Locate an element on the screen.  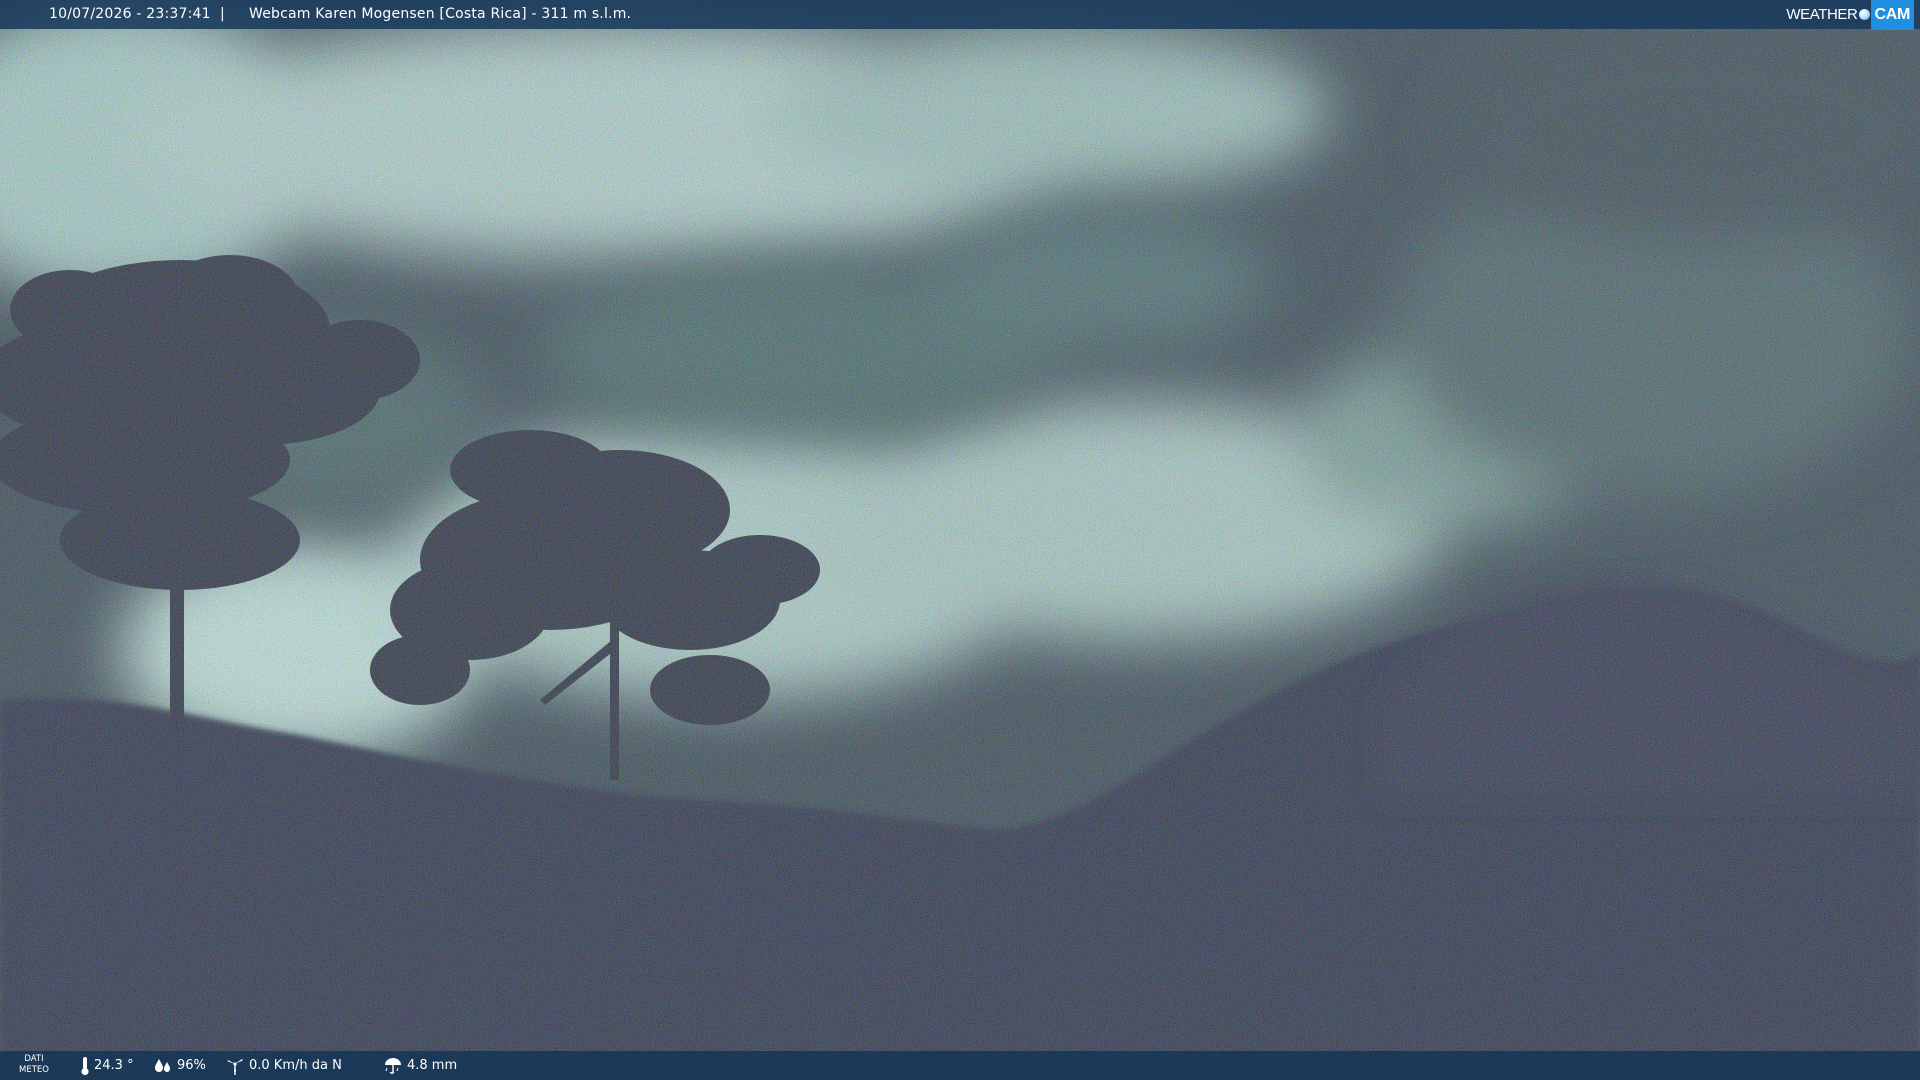
weathercam-logo: WEATHER CAM is located at coordinates (1850, 15).